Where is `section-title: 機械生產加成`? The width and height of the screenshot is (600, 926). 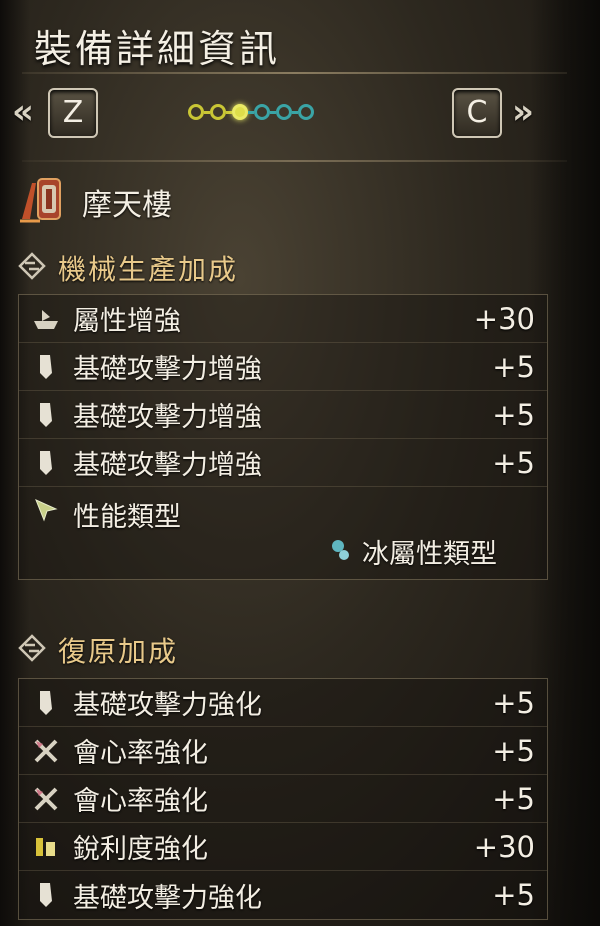 section-title: 機械生產加成 is located at coordinates (148, 269).